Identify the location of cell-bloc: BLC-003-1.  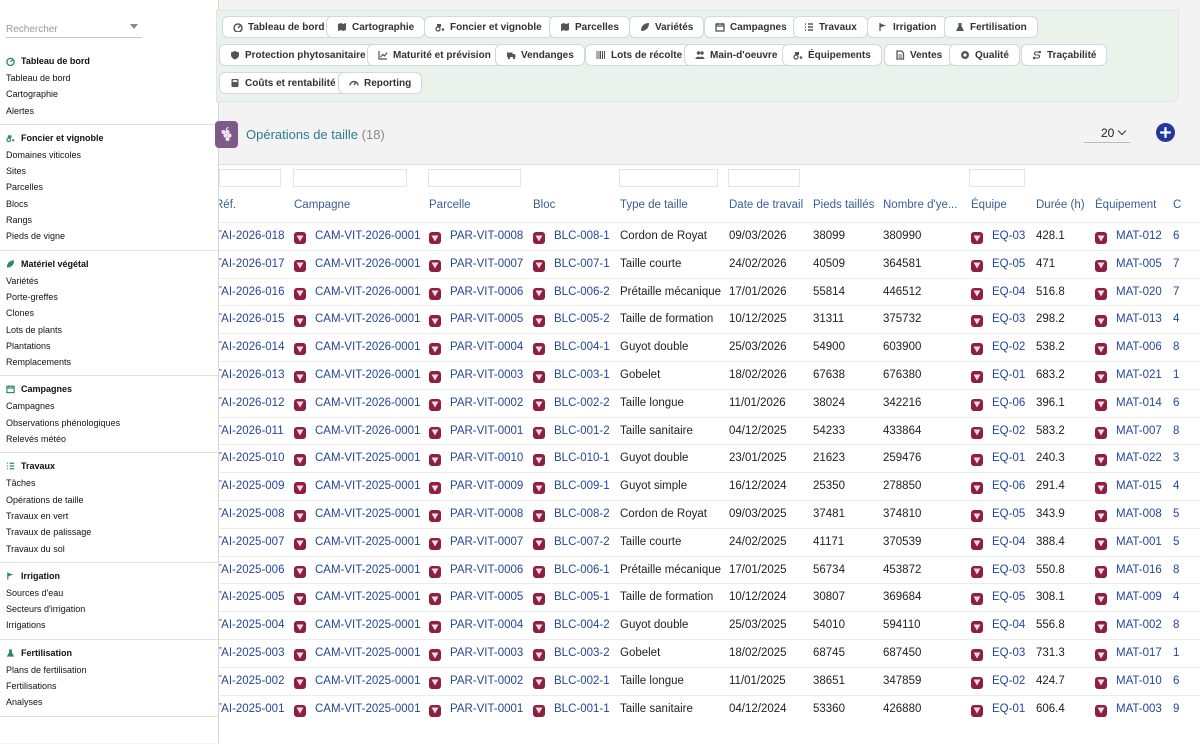
(582, 376).